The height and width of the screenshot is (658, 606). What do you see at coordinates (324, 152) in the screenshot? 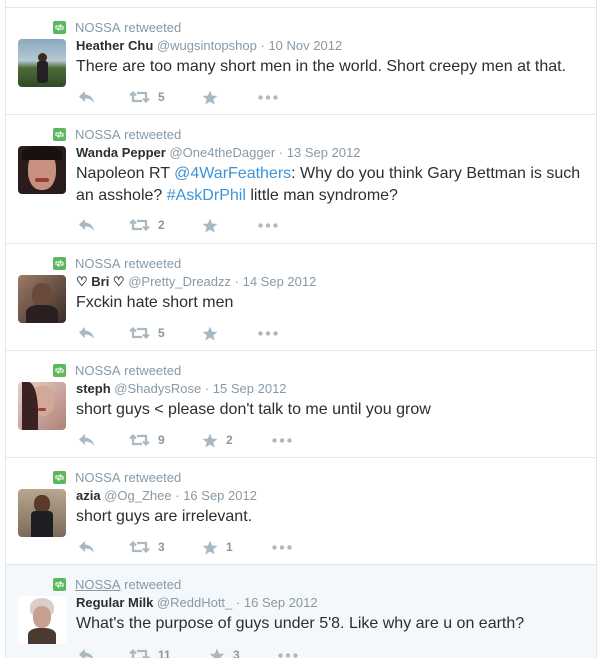
I see `timestamp: 13 Sep 2012` at bounding box center [324, 152].